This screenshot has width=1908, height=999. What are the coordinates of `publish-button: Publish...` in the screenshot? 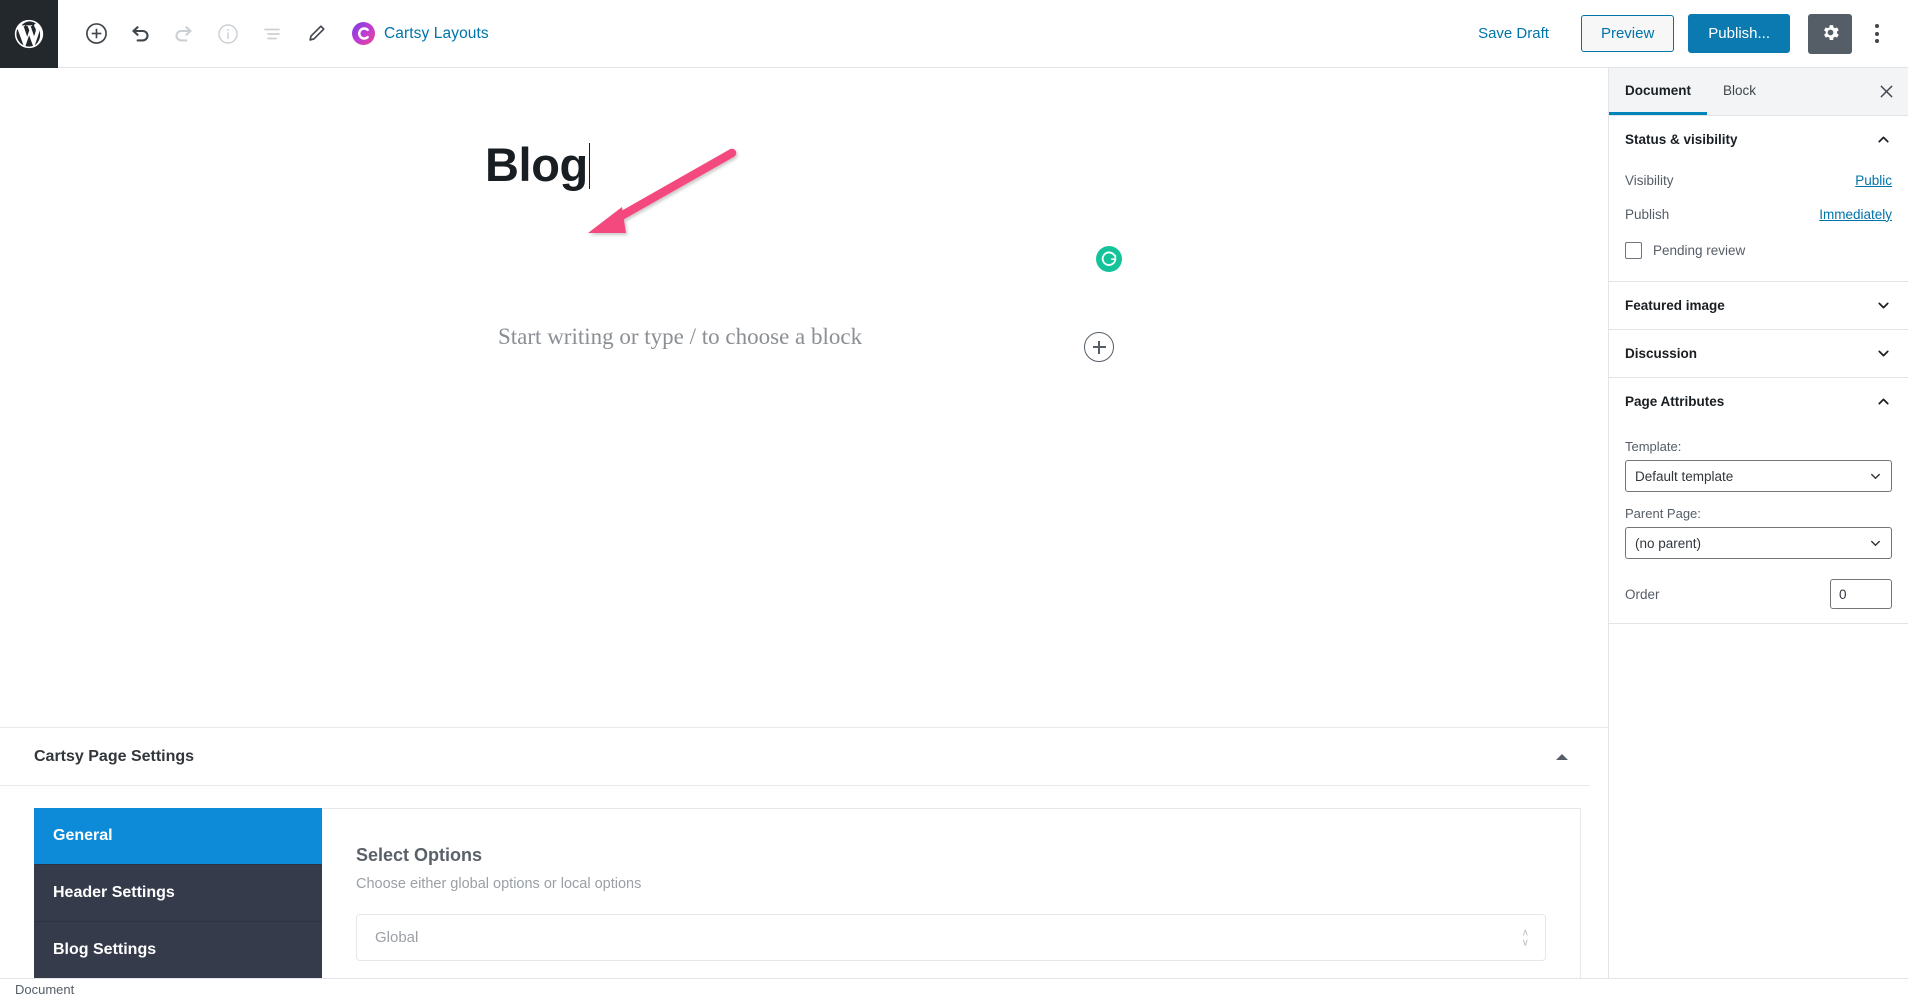 It's located at (1739, 33).